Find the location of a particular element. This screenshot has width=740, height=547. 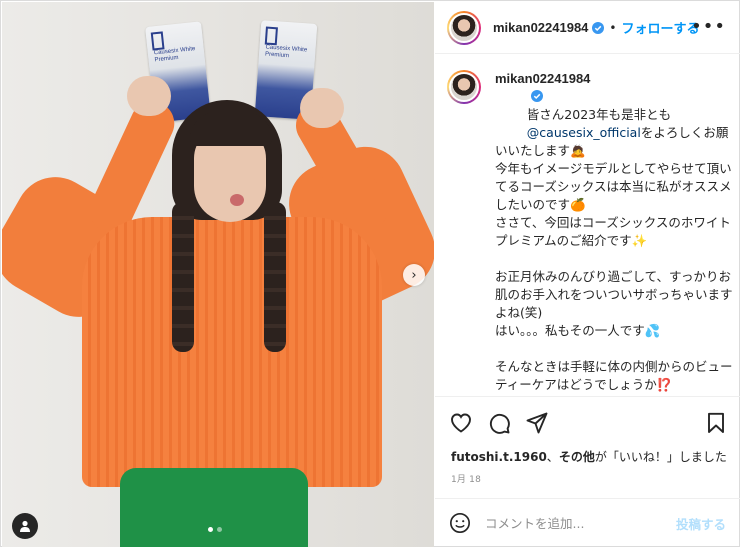

user-tag-icon is located at coordinates (25, 526).